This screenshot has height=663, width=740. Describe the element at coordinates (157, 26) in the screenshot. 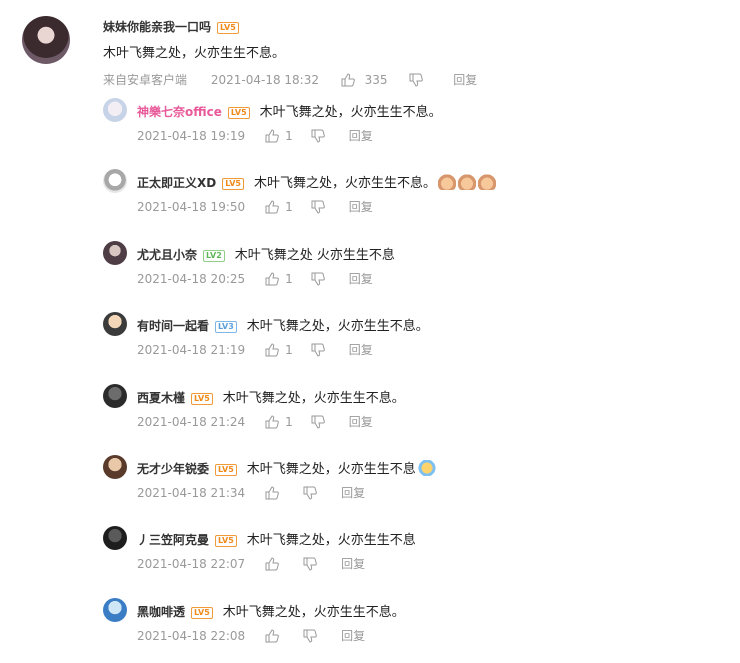

I see `main-username: 妹妹你能亲我一口吗` at that location.